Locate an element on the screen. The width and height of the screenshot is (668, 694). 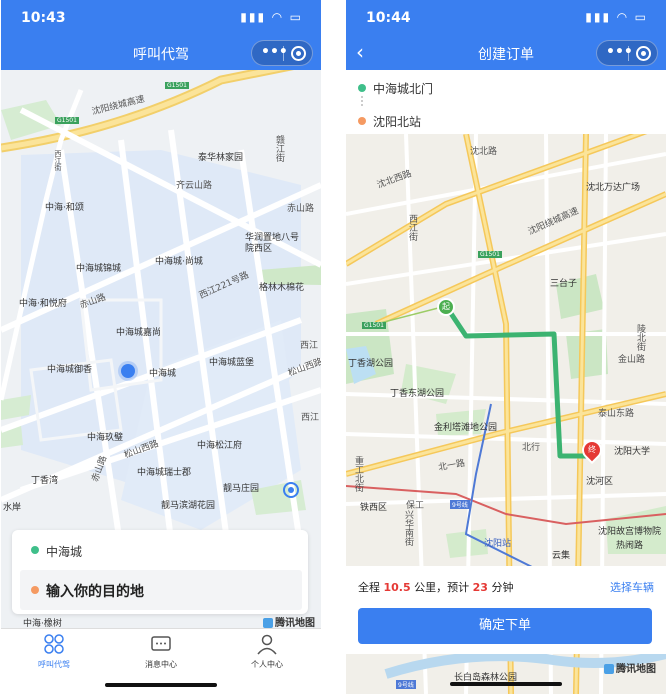
tab-label: 消息中心 is located at coordinates (161, 664).